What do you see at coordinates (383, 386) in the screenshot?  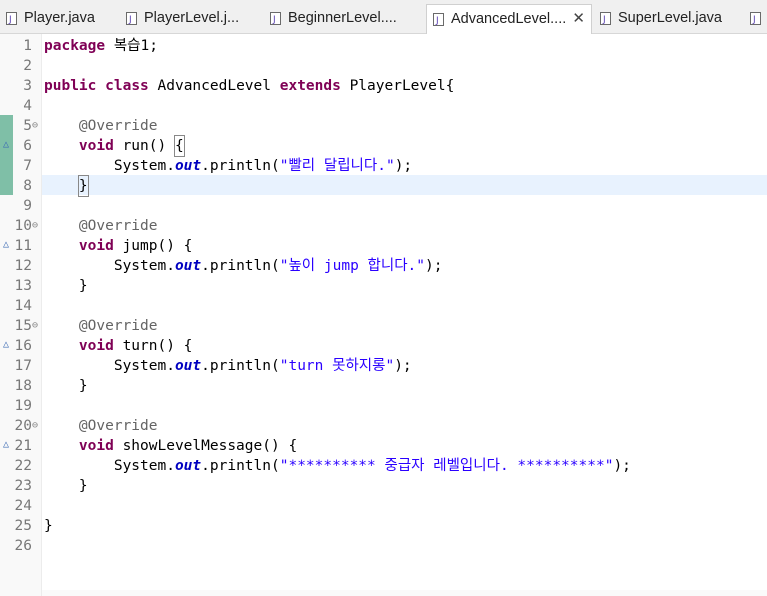 I see `code-line: 18 }` at bounding box center [383, 386].